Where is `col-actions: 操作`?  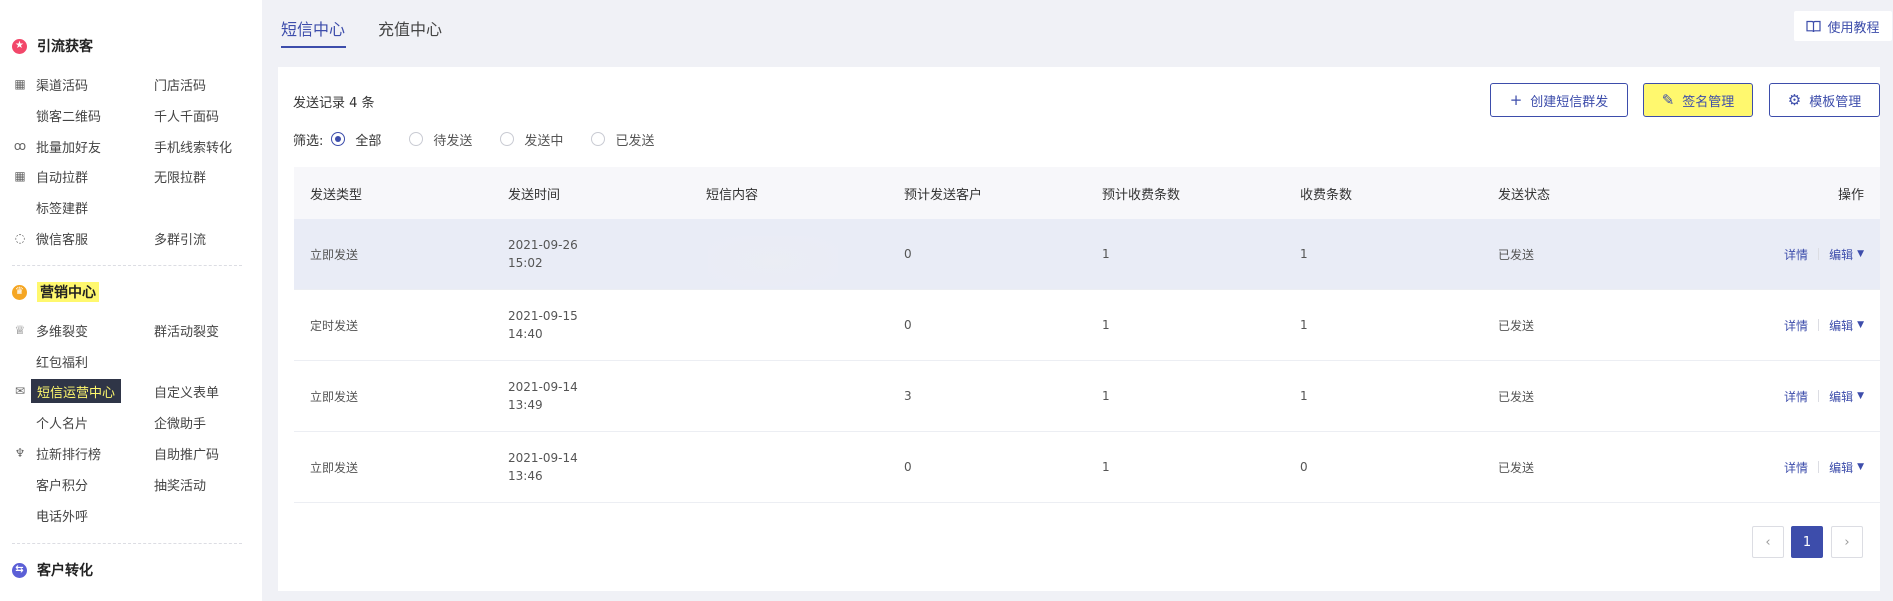
col-actions: 操作 is located at coordinates (1850, 195).